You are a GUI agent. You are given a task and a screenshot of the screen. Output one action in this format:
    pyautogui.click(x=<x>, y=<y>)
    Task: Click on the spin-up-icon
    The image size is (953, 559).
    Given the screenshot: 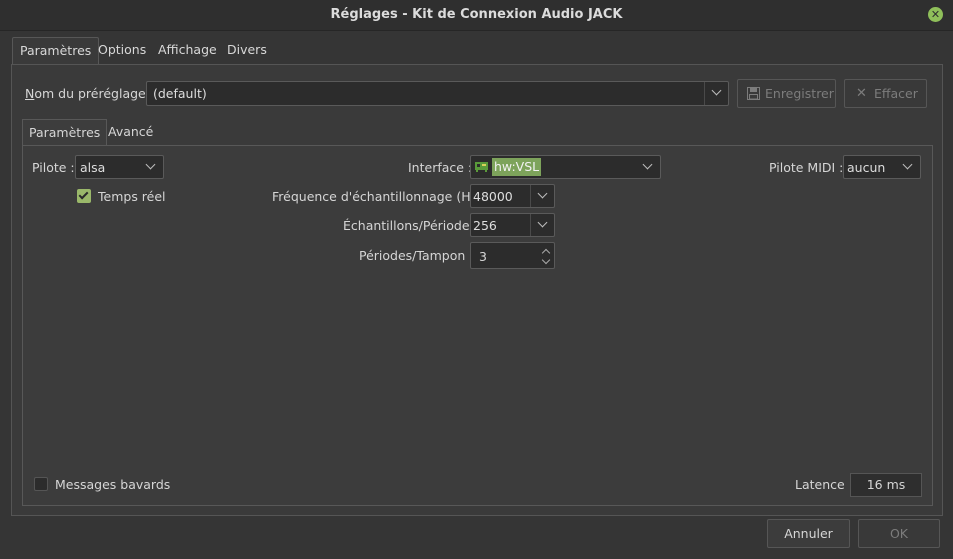 What is the action you would take?
    pyautogui.click(x=546, y=251)
    